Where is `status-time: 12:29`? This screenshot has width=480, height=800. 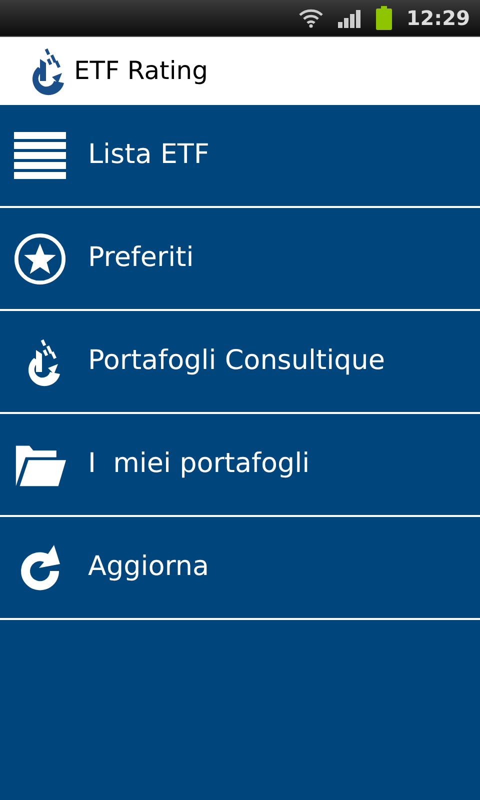
status-time: 12:29 is located at coordinates (438, 18).